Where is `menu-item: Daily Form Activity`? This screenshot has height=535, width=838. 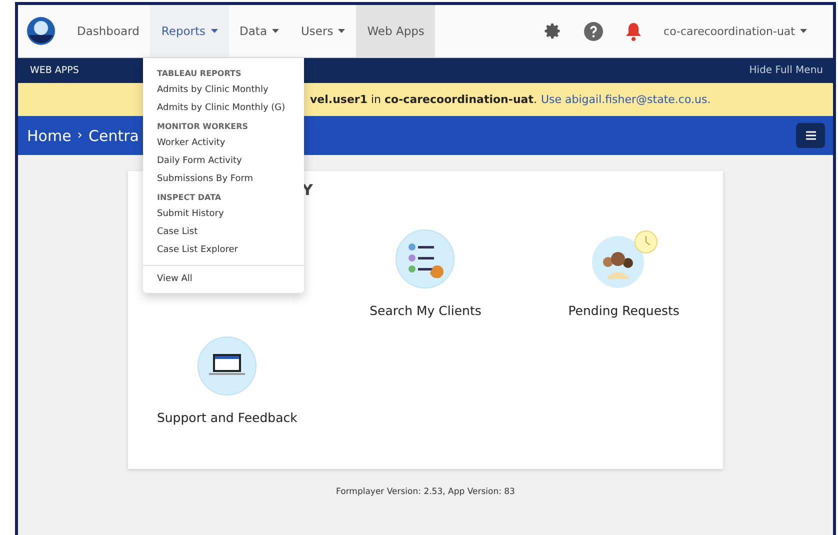 menu-item: Daily Form Activity is located at coordinates (223, 161).